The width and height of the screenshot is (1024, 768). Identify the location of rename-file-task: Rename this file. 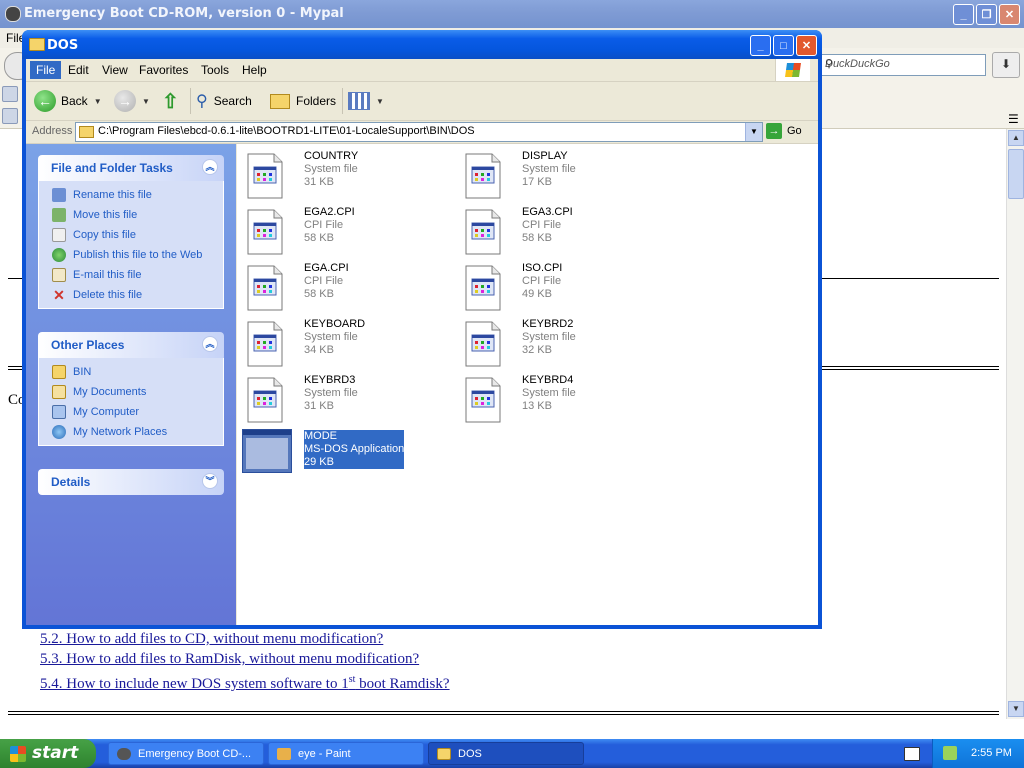
(102, 195).